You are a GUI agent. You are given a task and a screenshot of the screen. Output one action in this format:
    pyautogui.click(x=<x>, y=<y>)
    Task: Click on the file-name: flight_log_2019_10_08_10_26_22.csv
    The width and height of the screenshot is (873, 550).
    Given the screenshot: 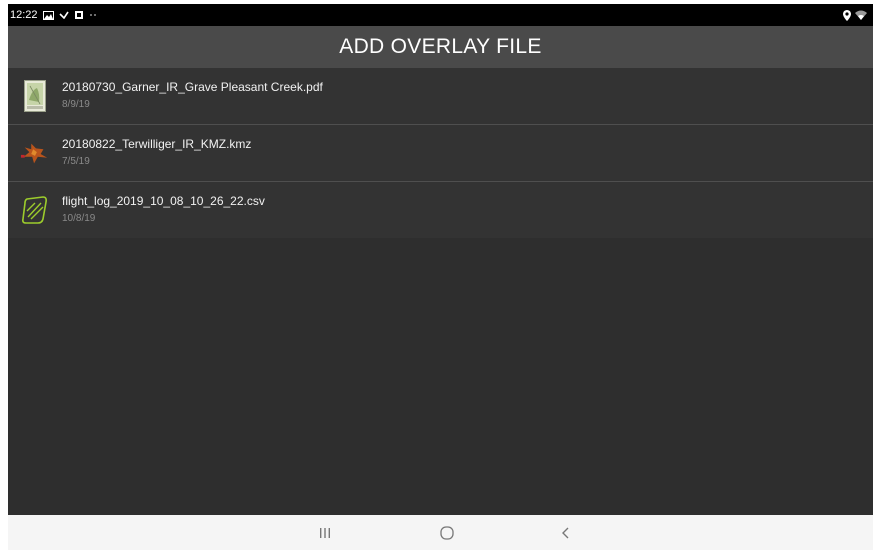 What is the action you would take?
    pyautogui.click(x=163, y=201)
    